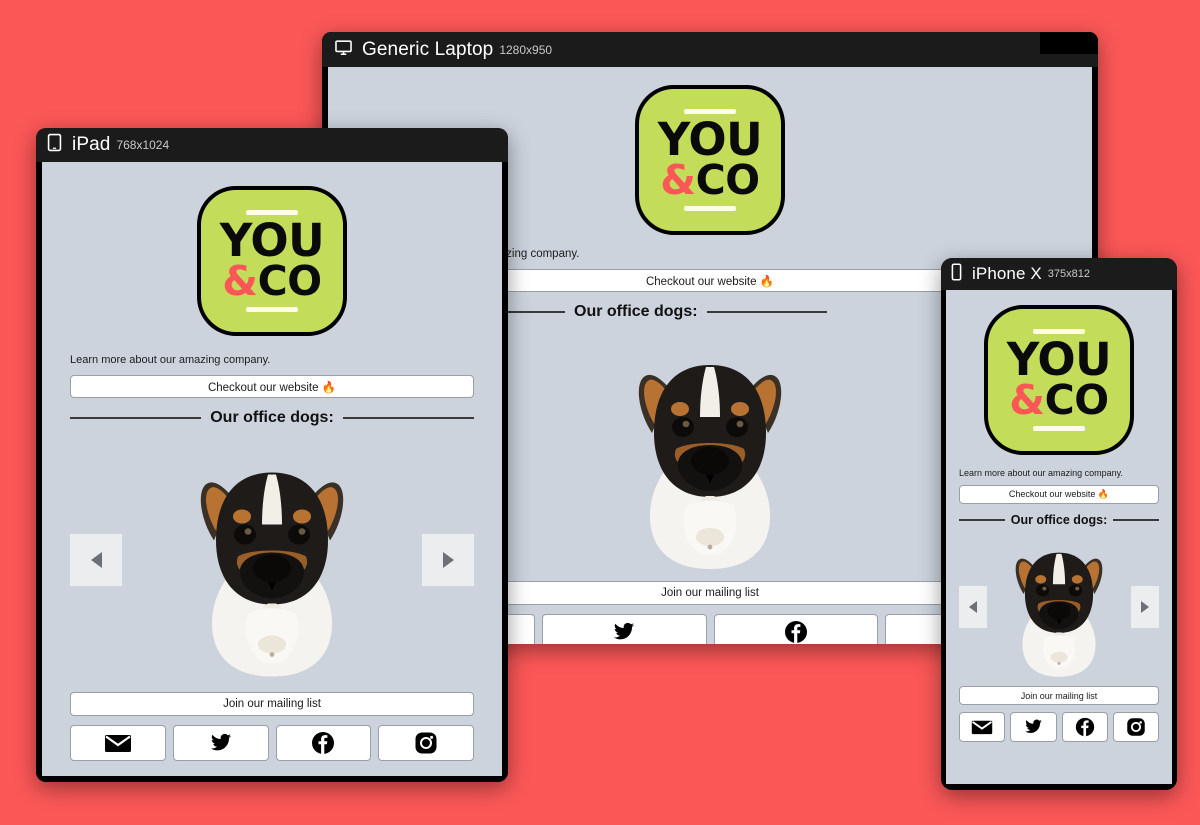 The width and height of the screenshot is (1200, 825). I want to click on device-dimensions-iphone: 375x812, so click(1069, 274).